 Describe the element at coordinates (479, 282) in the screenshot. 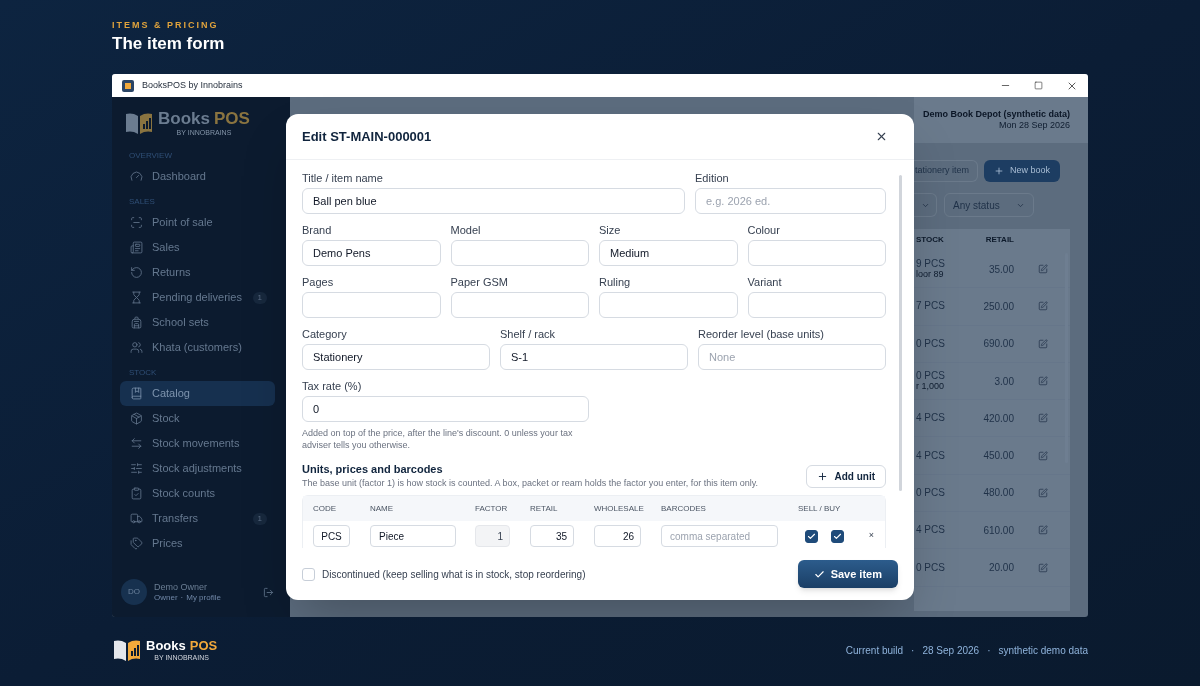

I see `field-label: Paper GSM` at that location.